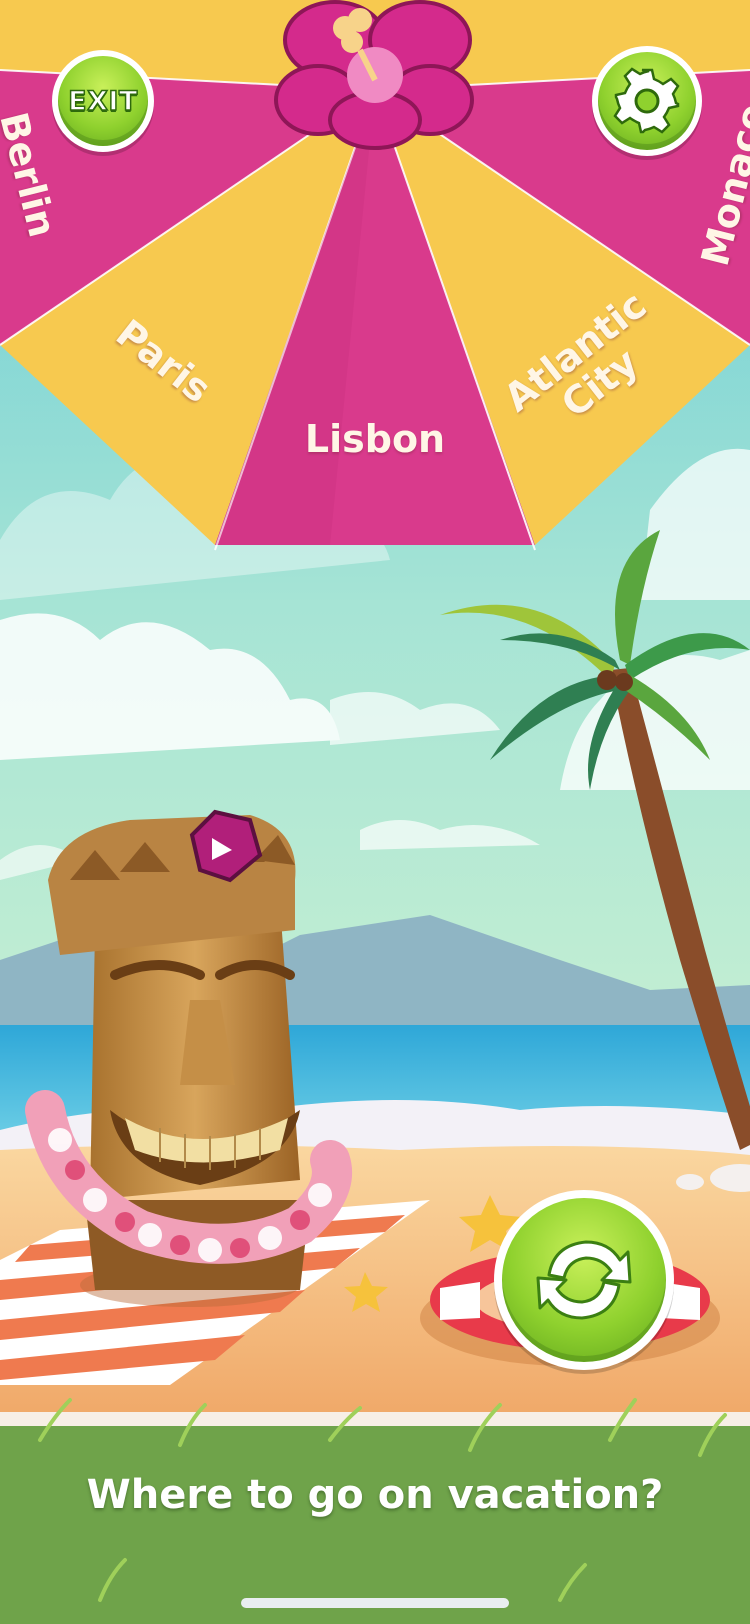 Image resolution: width=750 pixels, height=1624 pixels. Describe the element at coordinates (375, 1521) in the screenshot. I see `grass-ground` at that location.